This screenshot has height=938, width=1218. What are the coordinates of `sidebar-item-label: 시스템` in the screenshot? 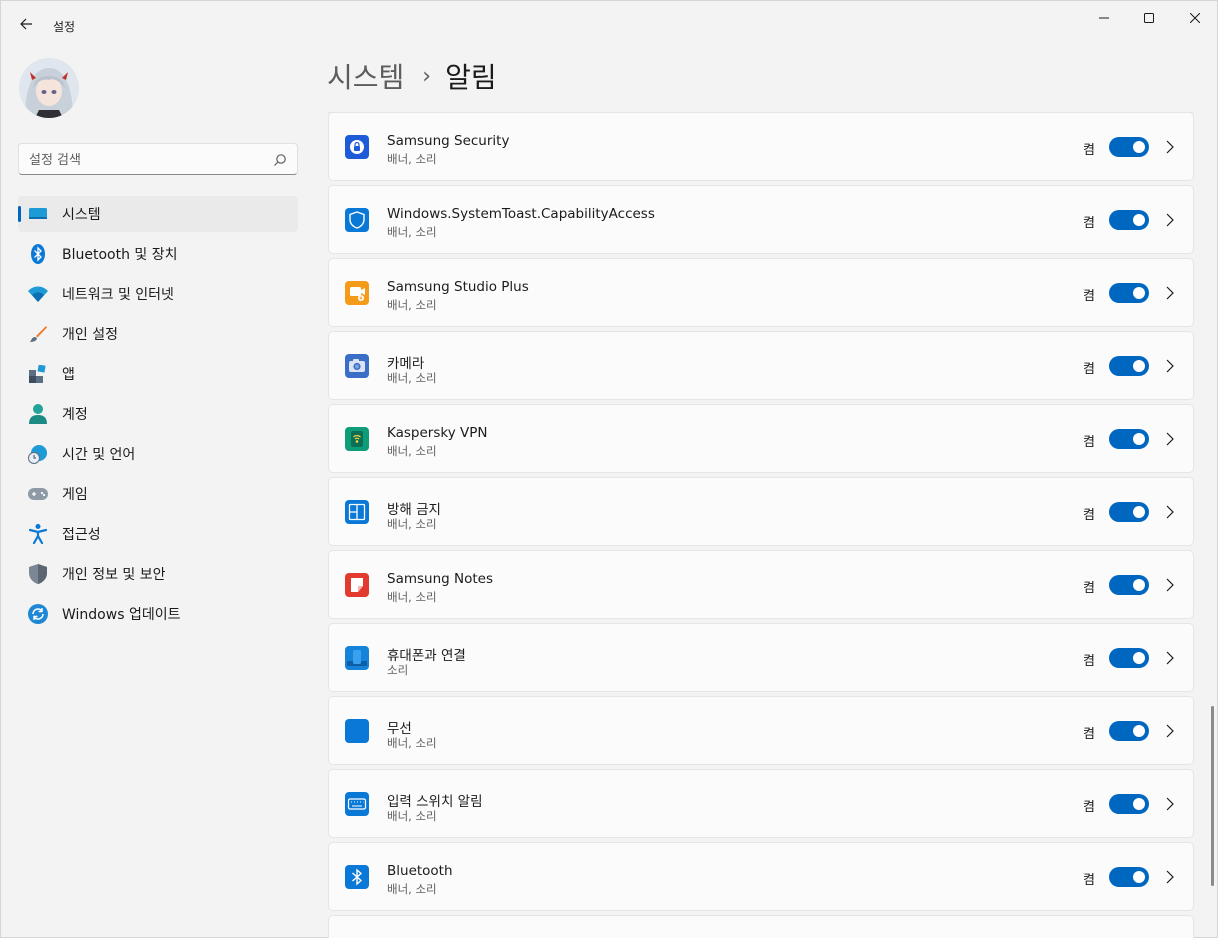 It's located at (81, 215).